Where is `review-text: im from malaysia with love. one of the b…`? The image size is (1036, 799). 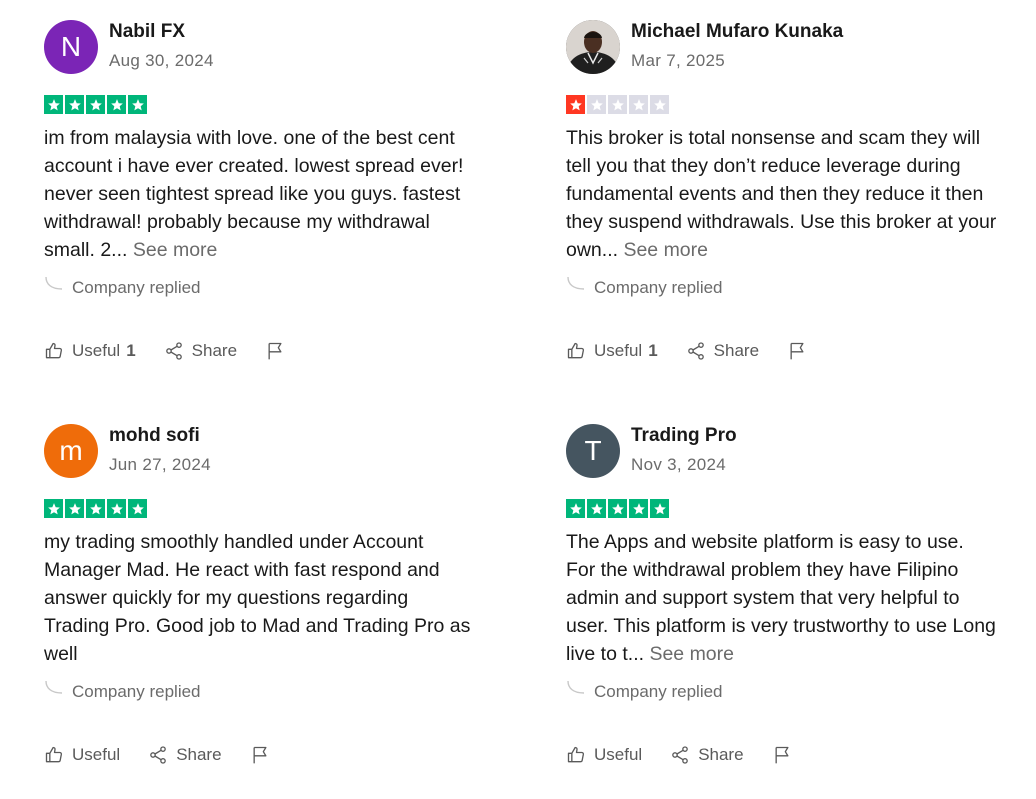
review-text: im from malaysia with love. one of the b… is located at coordinates (260, 194).